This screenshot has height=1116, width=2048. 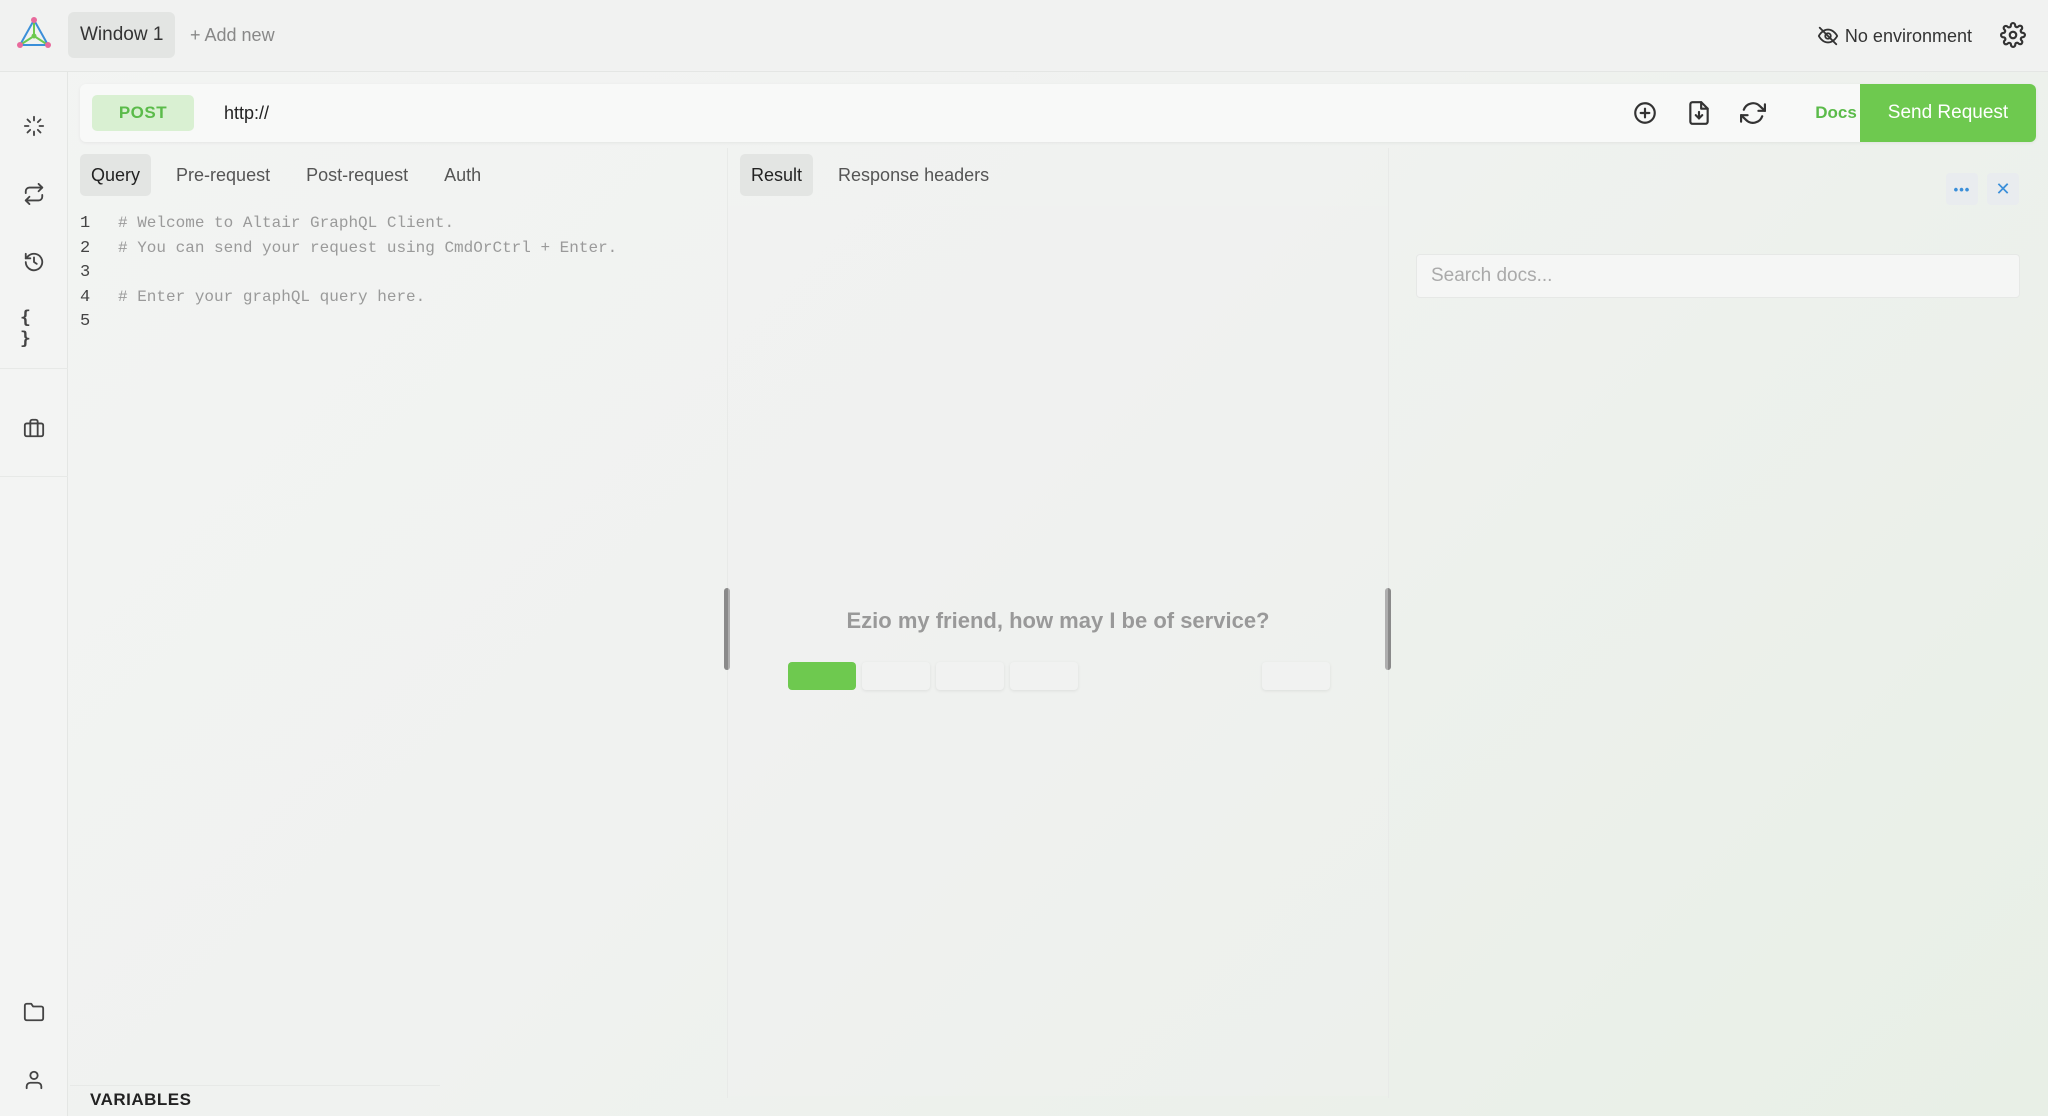 I want to click on repeat-icon, so click(x=34, y=194).